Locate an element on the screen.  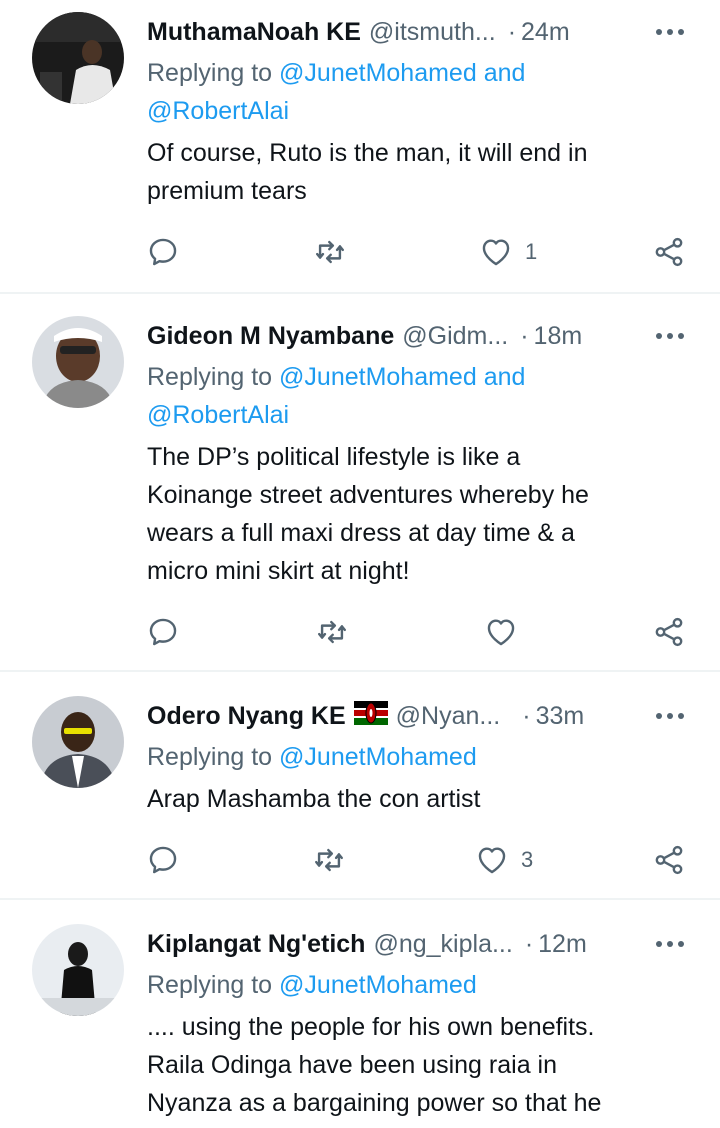
action-bar: 3 is located at coordinates (360, 860).